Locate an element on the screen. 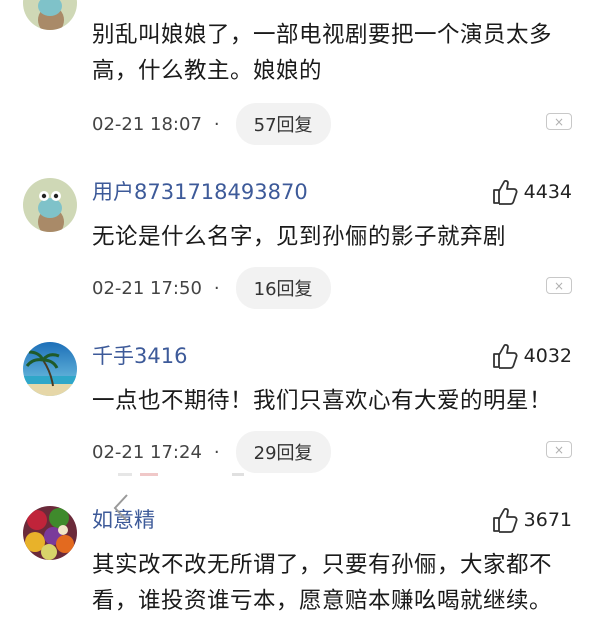 The width and height of the screenshot is (594, 619). reply-count-button: 57回复 is located at coordinates (283, 124).